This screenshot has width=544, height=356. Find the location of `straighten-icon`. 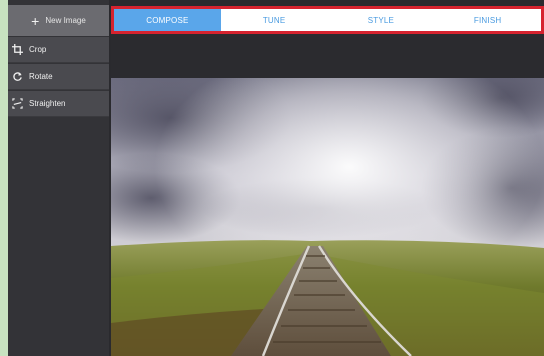

straighten-icon is located at coordinates (17, 103).